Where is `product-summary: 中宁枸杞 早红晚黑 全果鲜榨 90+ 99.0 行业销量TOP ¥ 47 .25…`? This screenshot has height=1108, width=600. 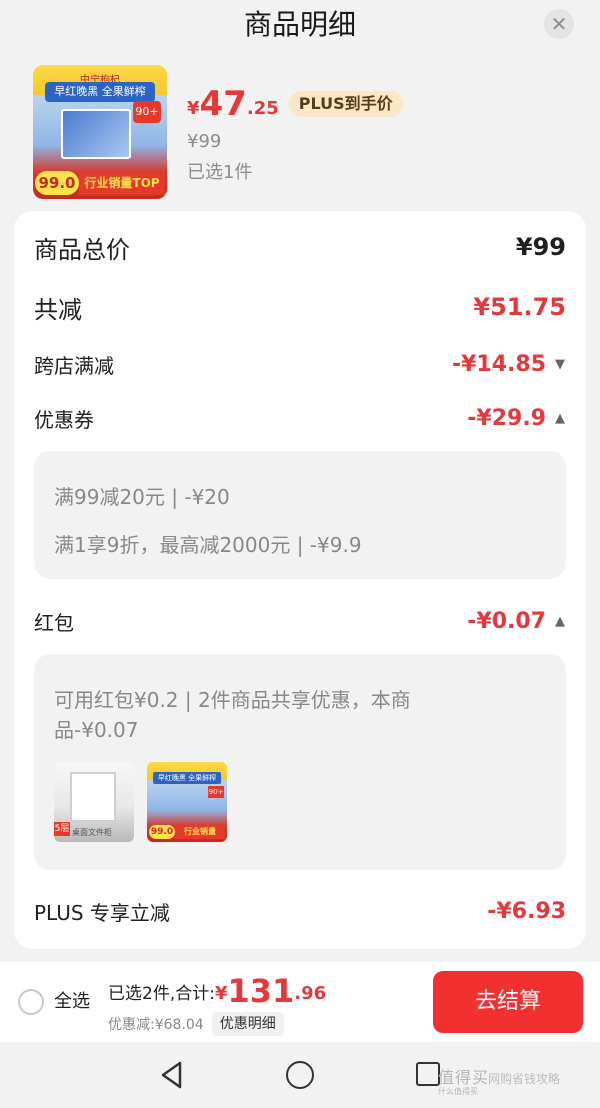 product-summary: 中宁枸杞 早红晚黑 全果鲜榨 90+ 99.0 行业销量TOP ¥ 47 .25… is located at coordinates (303, 133).